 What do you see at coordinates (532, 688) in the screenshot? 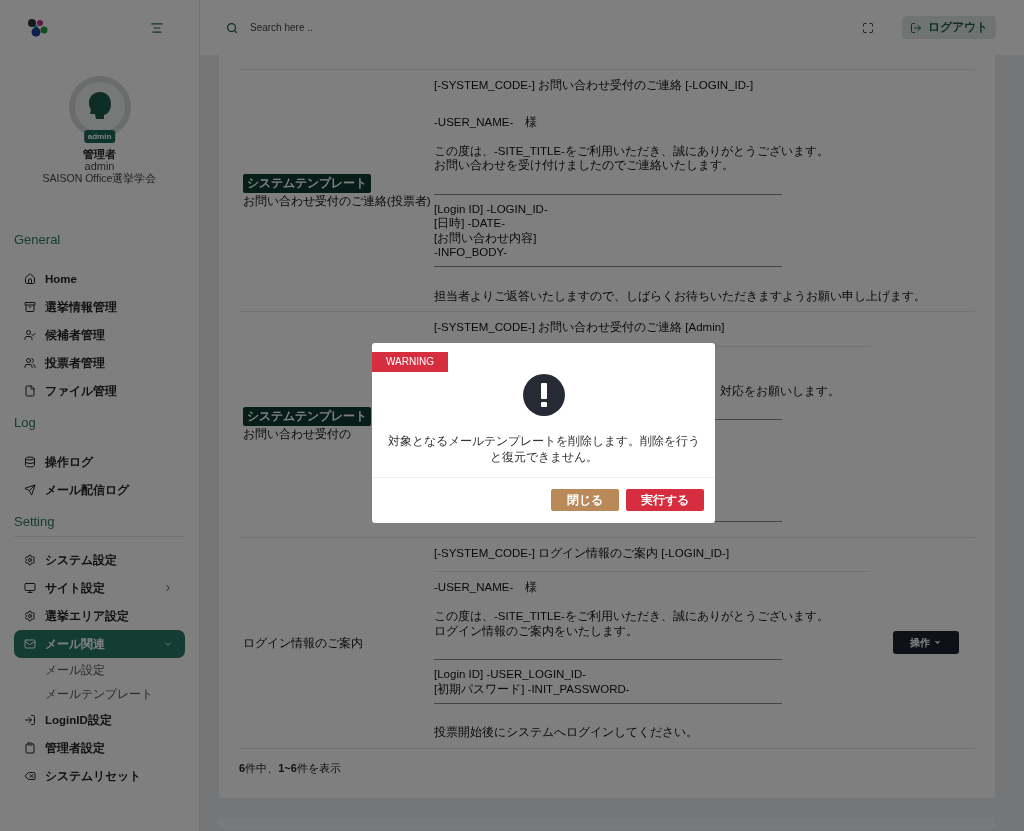
I see `mail-line: [初期パスワード] -INIT_PASSWORD-` at bounding box center [532, 688].